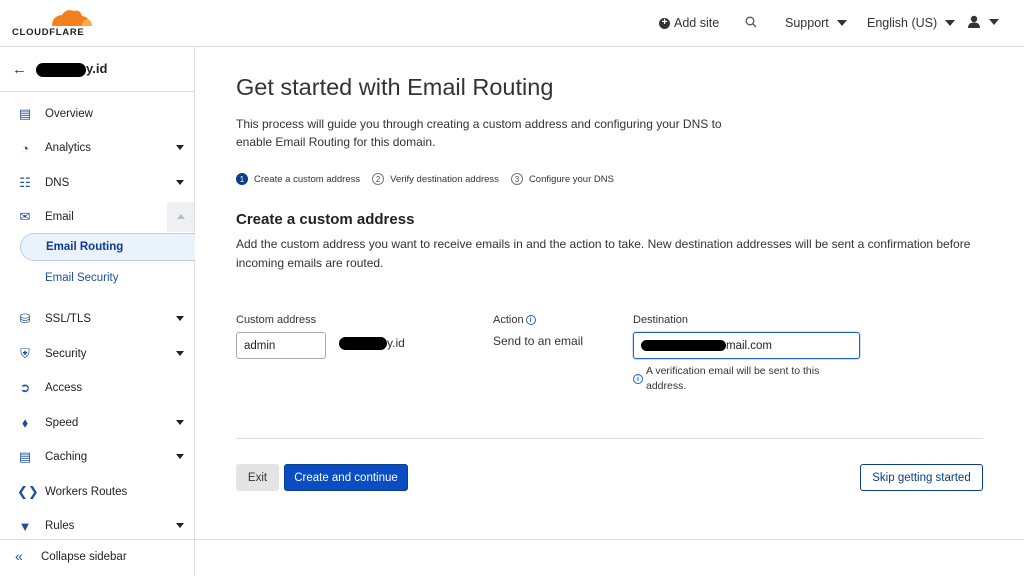 This screenshot has width=1024, height=576. Describe the element at coordinates (97, 148) in the screenshot. I see `sidebar-item-analytics: ◔ Analytics` at that location.